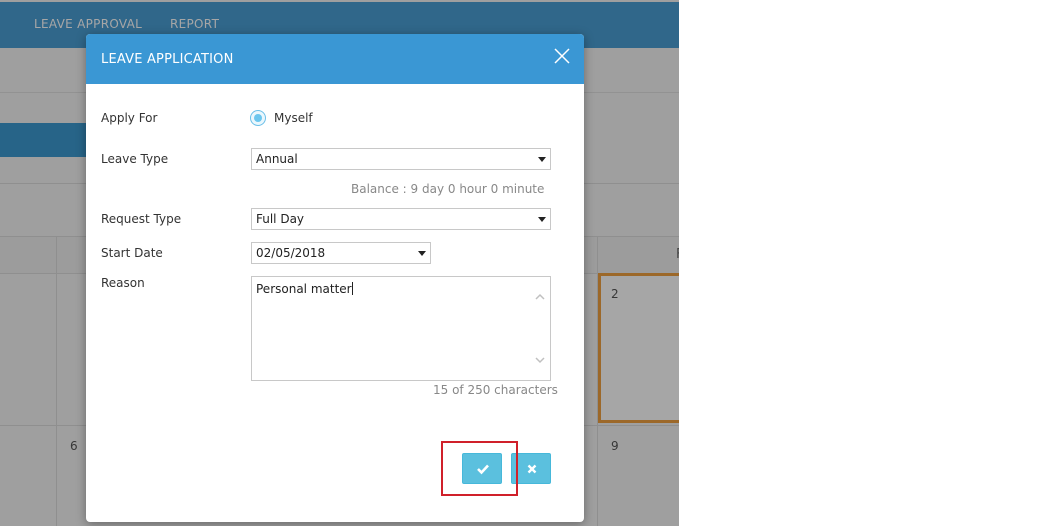 This screenshot has height=526, width=1058. What do you see at coordinates (401, 159) in the screenshot?
I see `leave-type-select: Annual` at bounding box center [401, 159].